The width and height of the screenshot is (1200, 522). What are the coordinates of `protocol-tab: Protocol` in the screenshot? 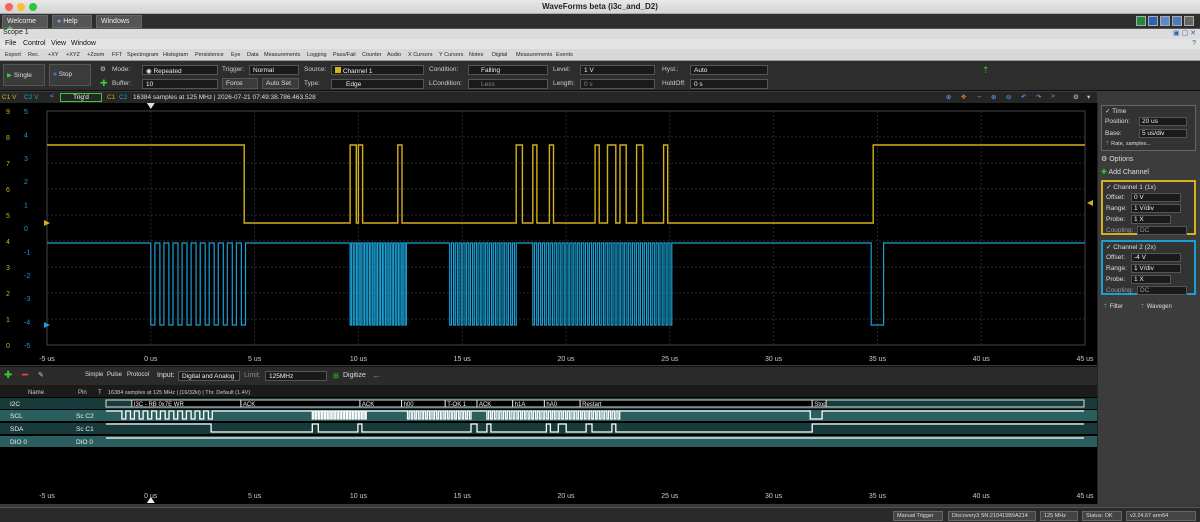 It's located at (138, 375).